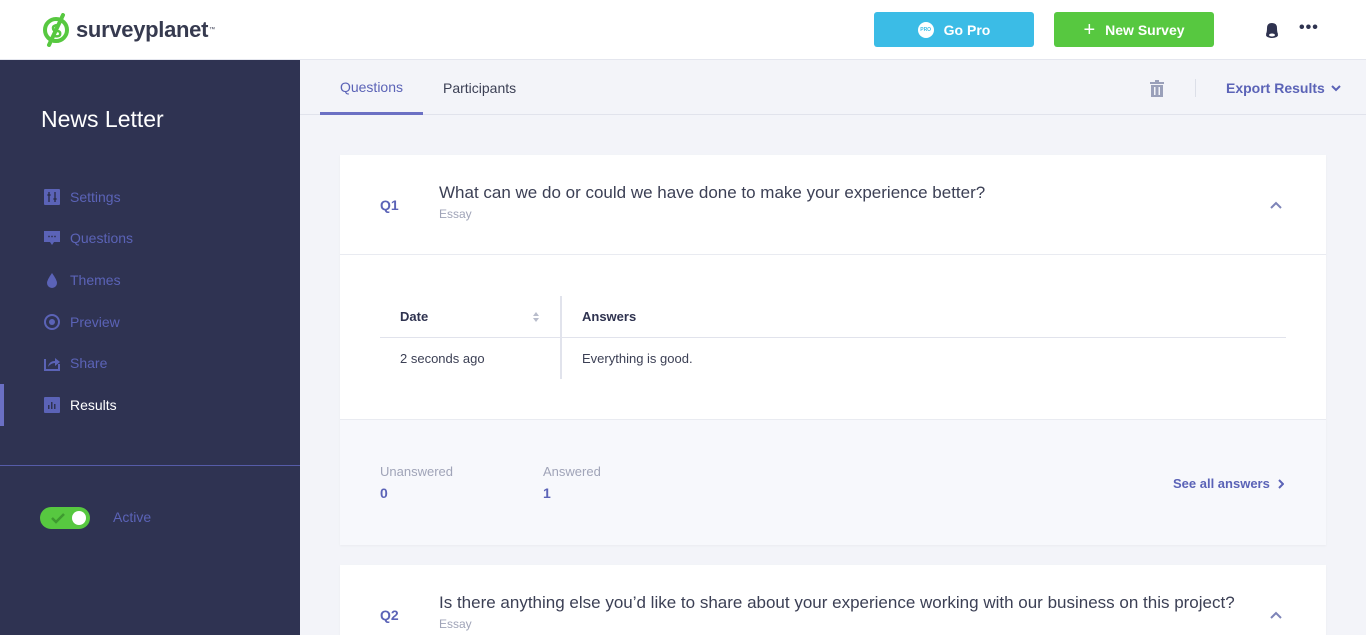  What do you see at coordinates (150, 465) in the screenshot?
I see `sidebar-divider` at bounding box center [150, 465].